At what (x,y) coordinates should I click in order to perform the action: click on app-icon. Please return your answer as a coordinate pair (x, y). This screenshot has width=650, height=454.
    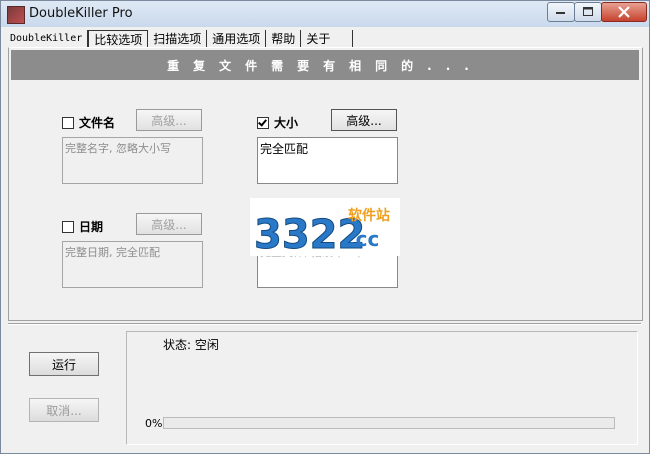
    Looking at the image, I should click on (16, 15).